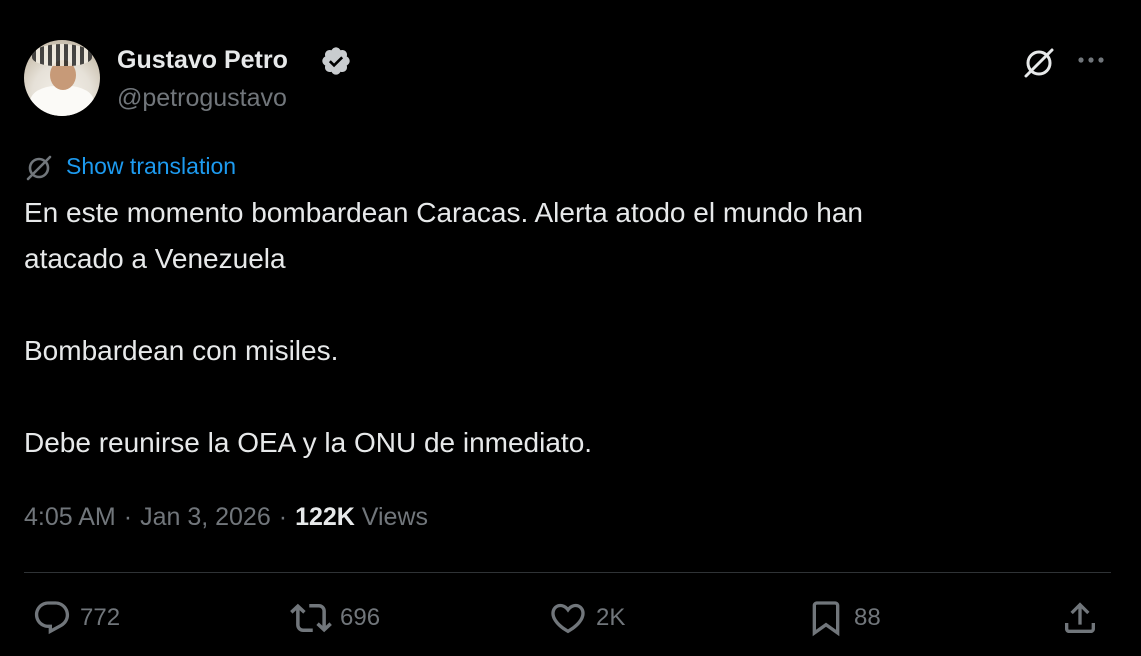 The width and height of the screenshot is (1141, 656). Describe the element at coordinates (611, 617) in the screenshot. I see `like-count: 2K` at that location.